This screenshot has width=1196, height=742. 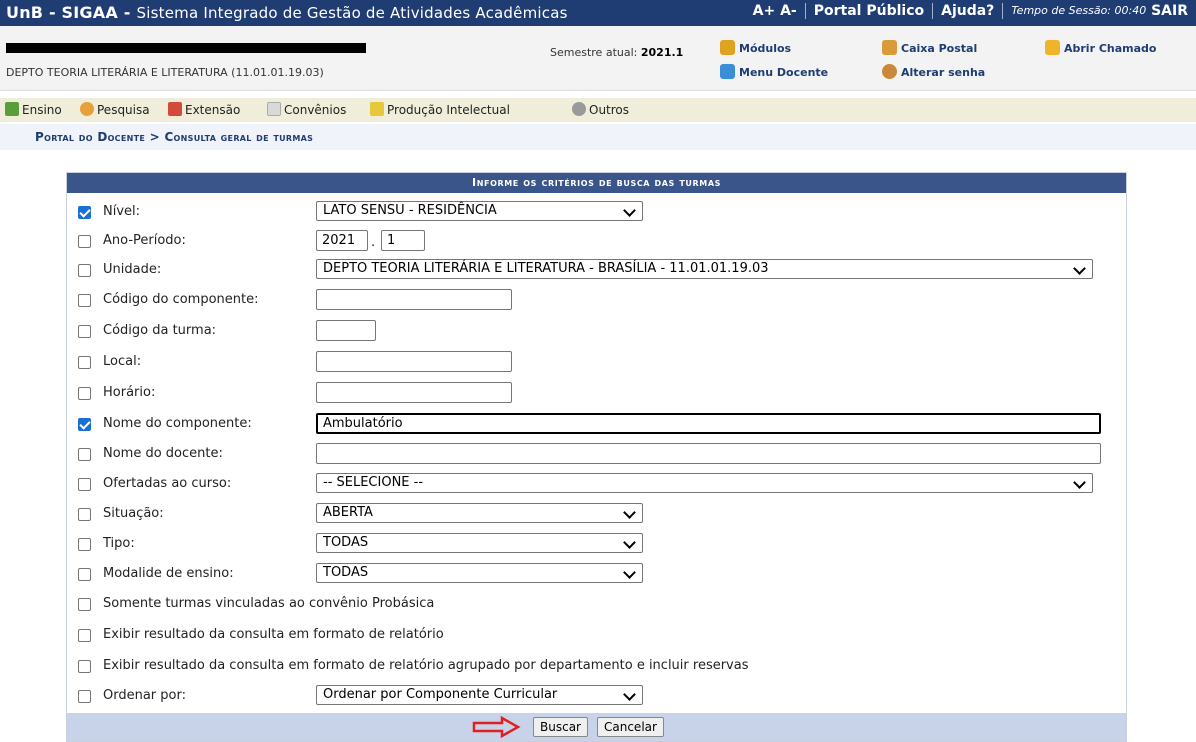 I want to click on modalidade-select: TODAS, so click(x=479, y=573).